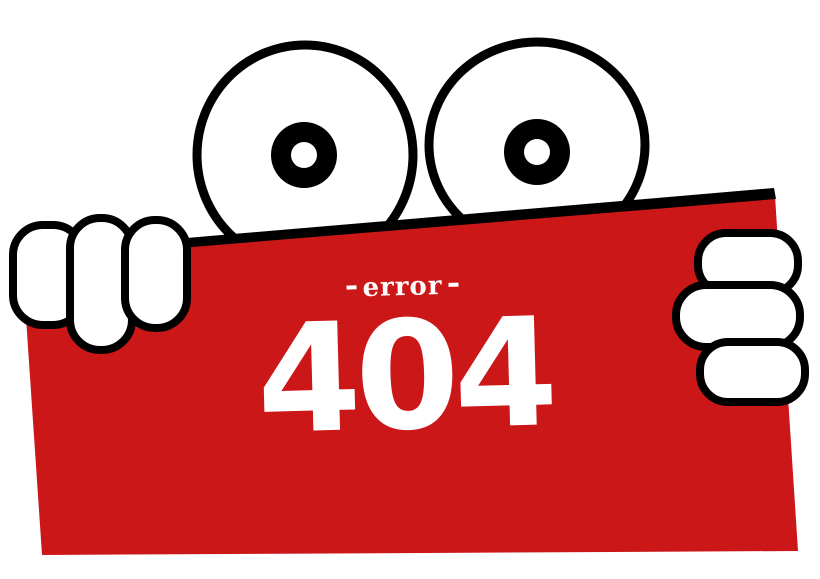  What do you see at coordinates (404, 377) in the screenshot?
I see `error-code: 404` at bounding box center [404, 377].